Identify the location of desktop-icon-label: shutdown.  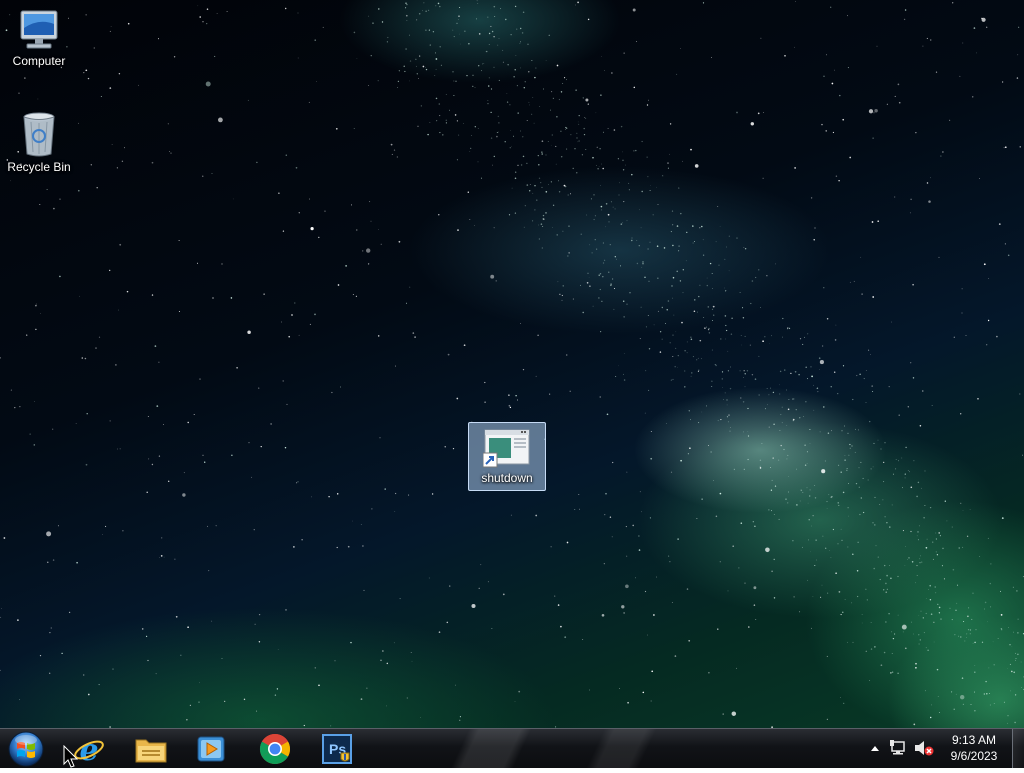
(507, 478).